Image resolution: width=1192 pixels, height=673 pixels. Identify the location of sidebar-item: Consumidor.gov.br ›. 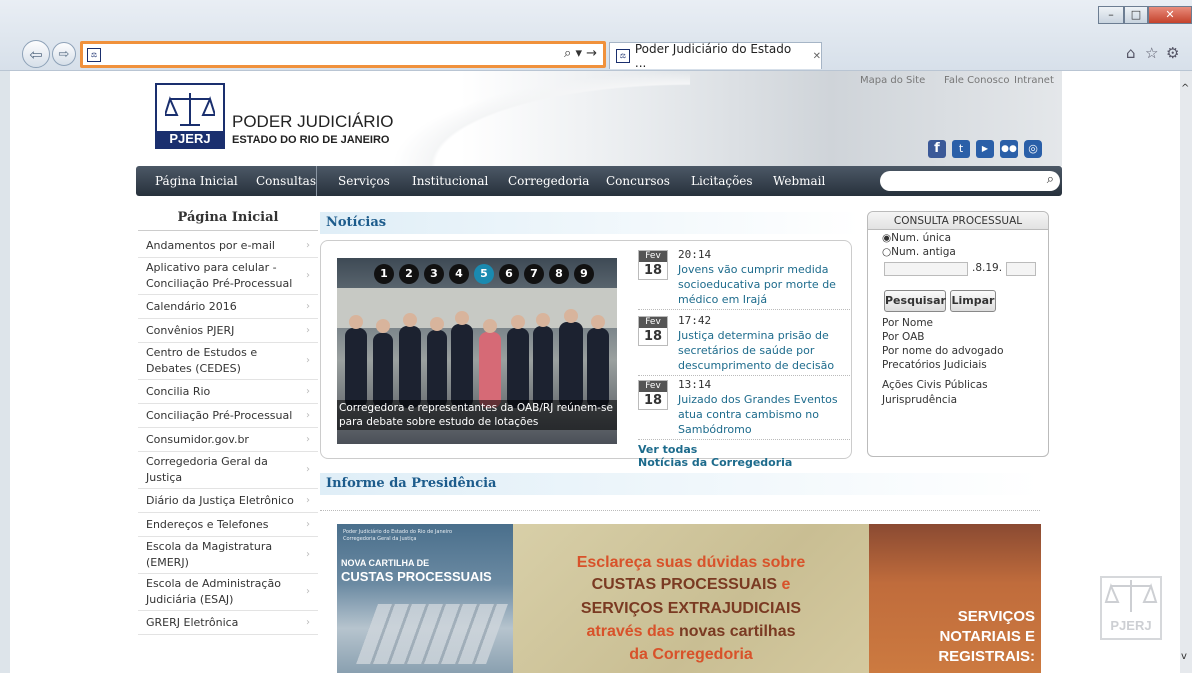
(228, 440).